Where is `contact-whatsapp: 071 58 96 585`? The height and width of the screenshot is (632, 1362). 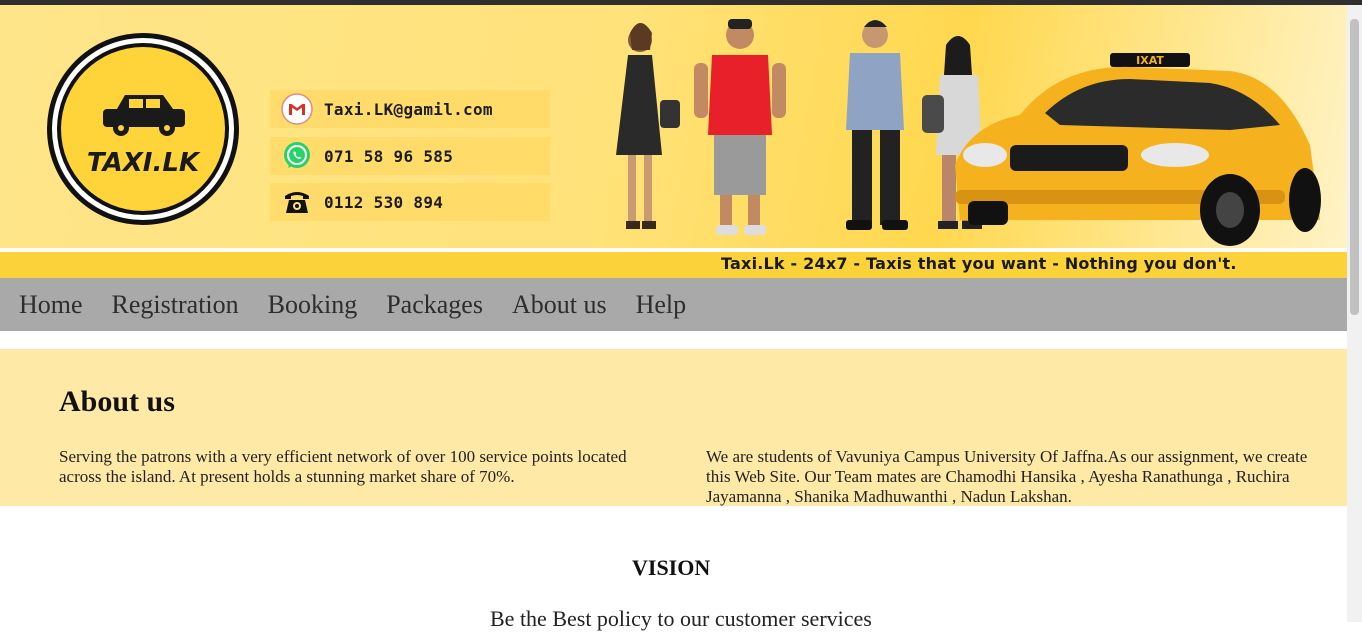 contact-whatsapp: 071 58 96 585 is located at coordinates (410, 156).